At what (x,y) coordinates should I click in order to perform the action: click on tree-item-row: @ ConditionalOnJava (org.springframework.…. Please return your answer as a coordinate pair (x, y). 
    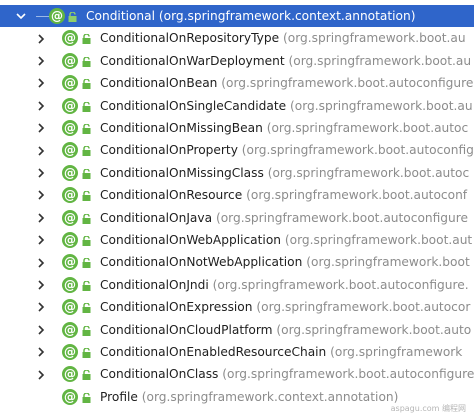
    Looking at the image, I should click on (237, 218).